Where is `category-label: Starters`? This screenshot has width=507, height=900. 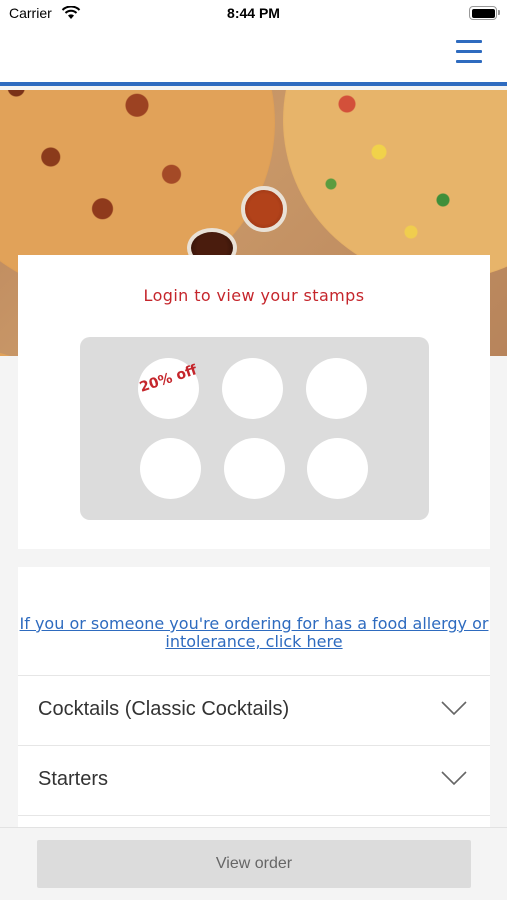 category-label: Starters is located at coordinates (73, 779).